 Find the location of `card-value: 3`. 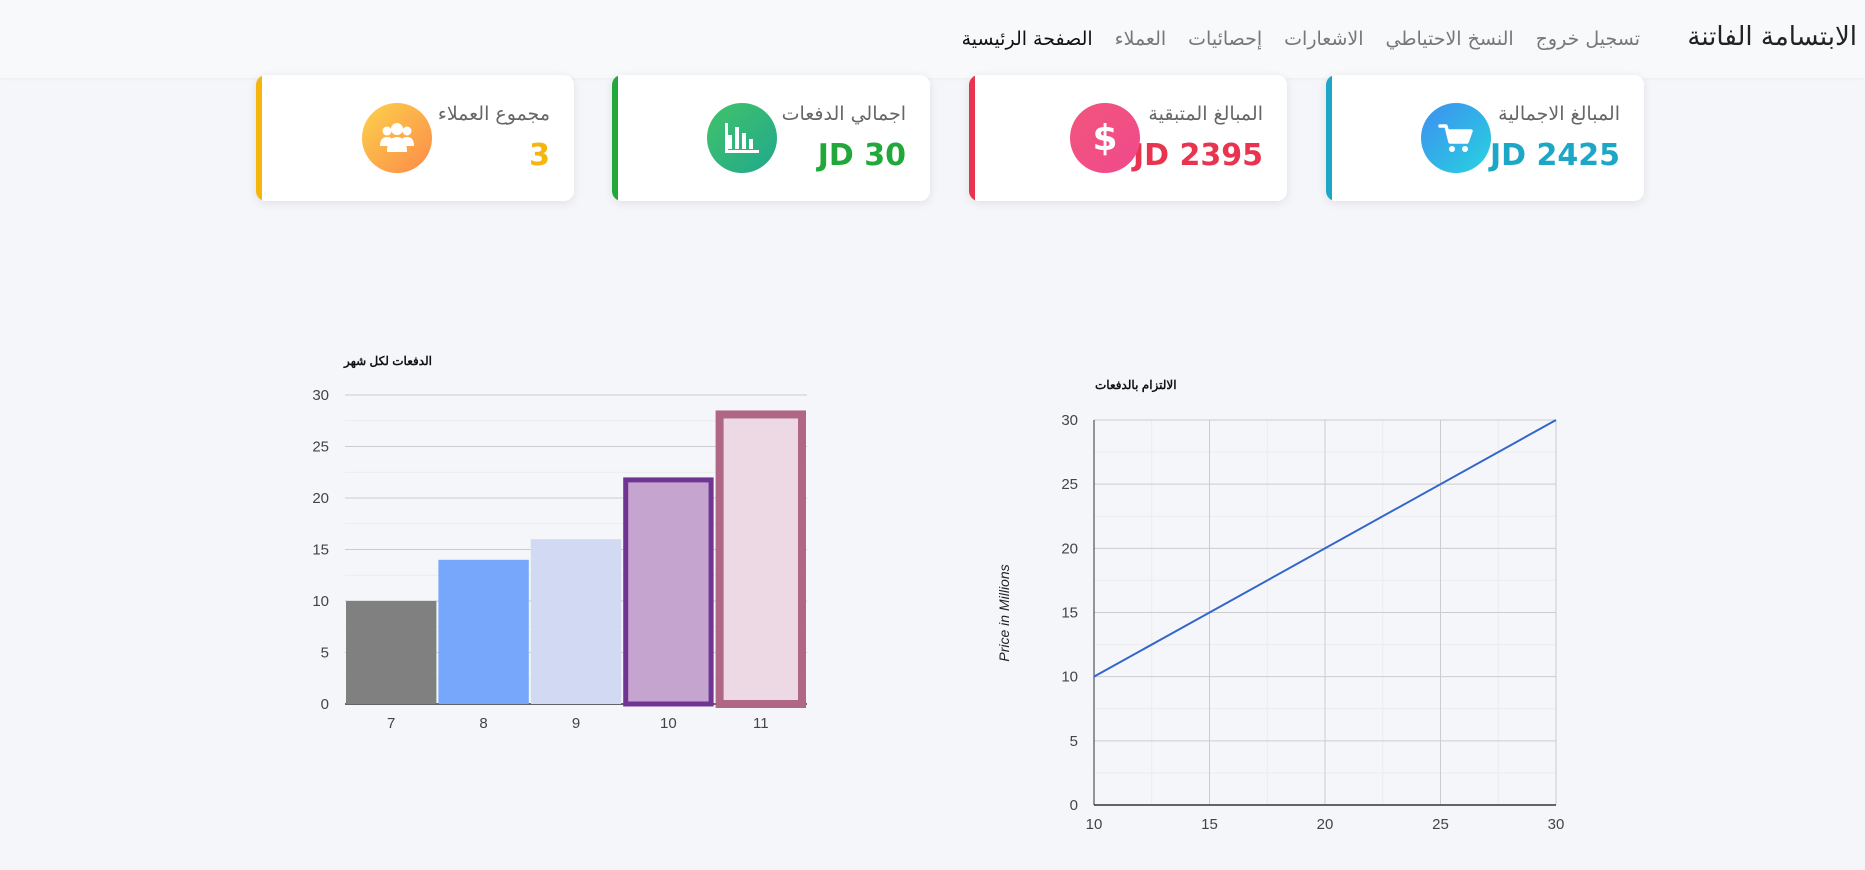

card-value: 3 is located at coordinates (539, 155).